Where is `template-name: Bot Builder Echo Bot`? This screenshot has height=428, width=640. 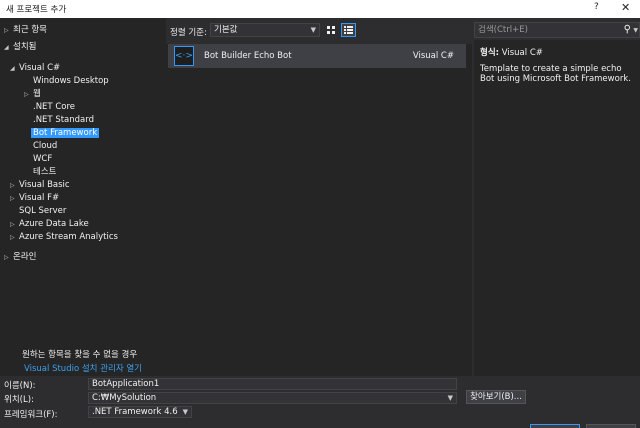 template-name: Bot Builder Echo Bot is located at coordinates (248, 56).